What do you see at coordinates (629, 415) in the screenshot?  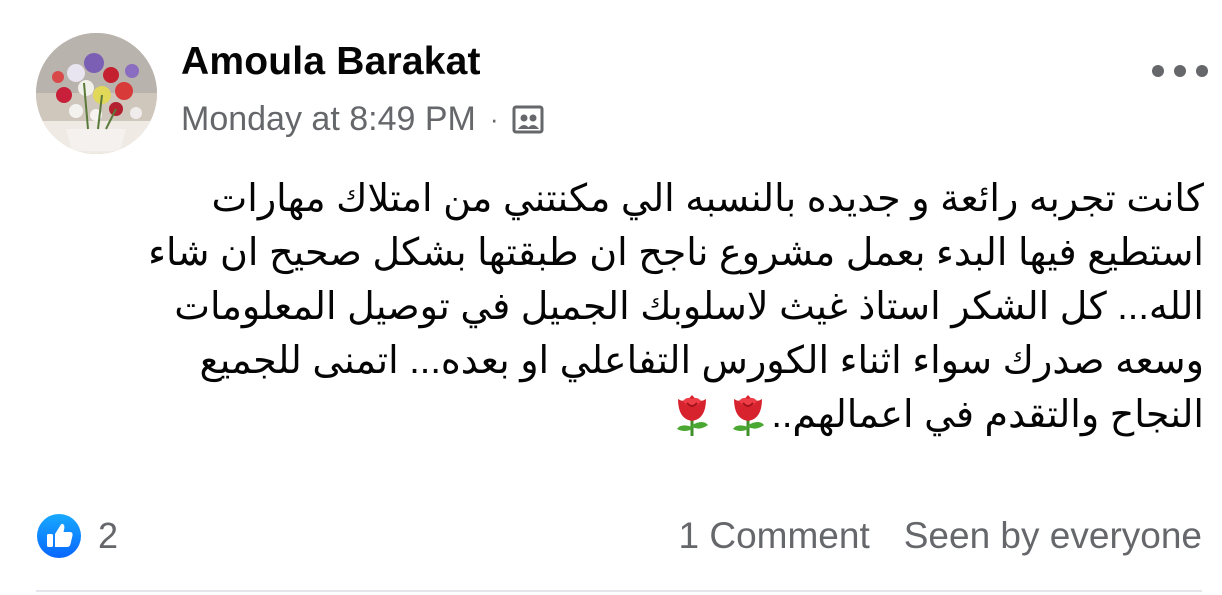 I see `post-text-last-line: النجاح والتقدم في اعمالهم..` at bounding box center [629, 415].